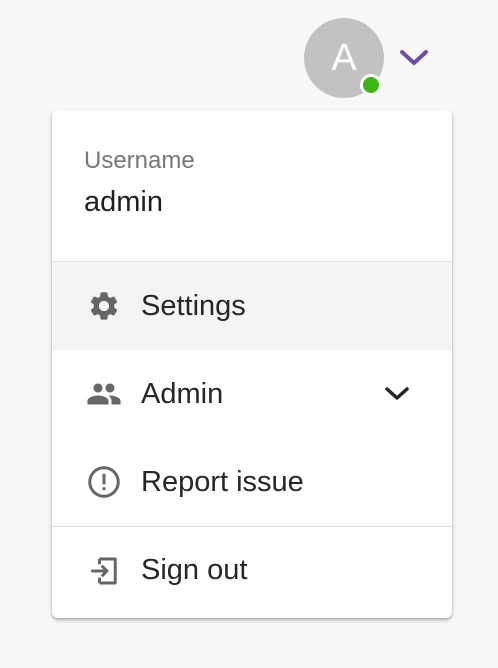  What do you see at coordinates (104, 482) in the screenshot?
I see `alert-circle-icon` at bounding box center [104, 482].